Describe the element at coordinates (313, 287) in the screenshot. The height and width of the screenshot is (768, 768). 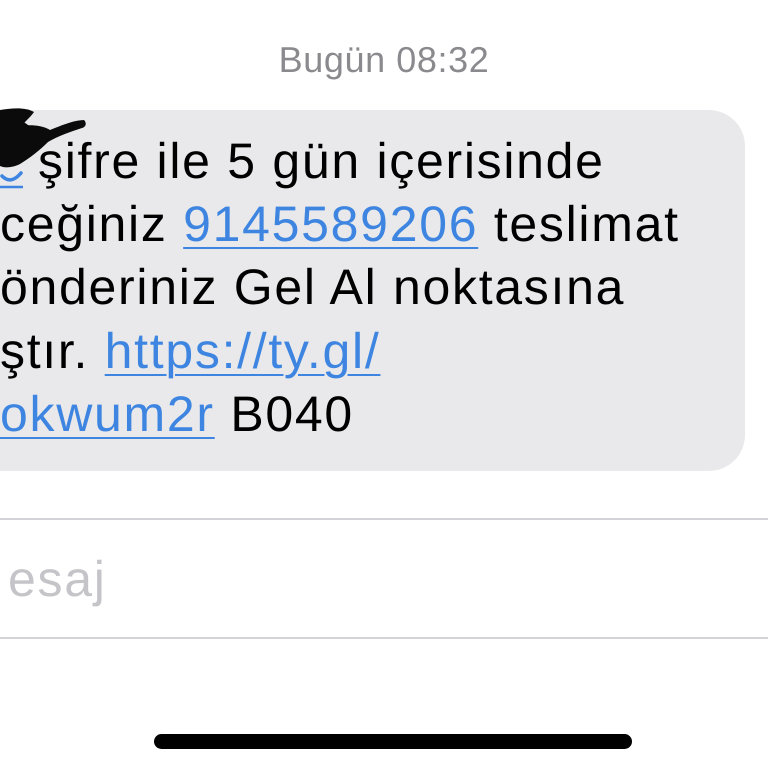
I see `message-text: önderiniz Gel Al noktasına` at that location.